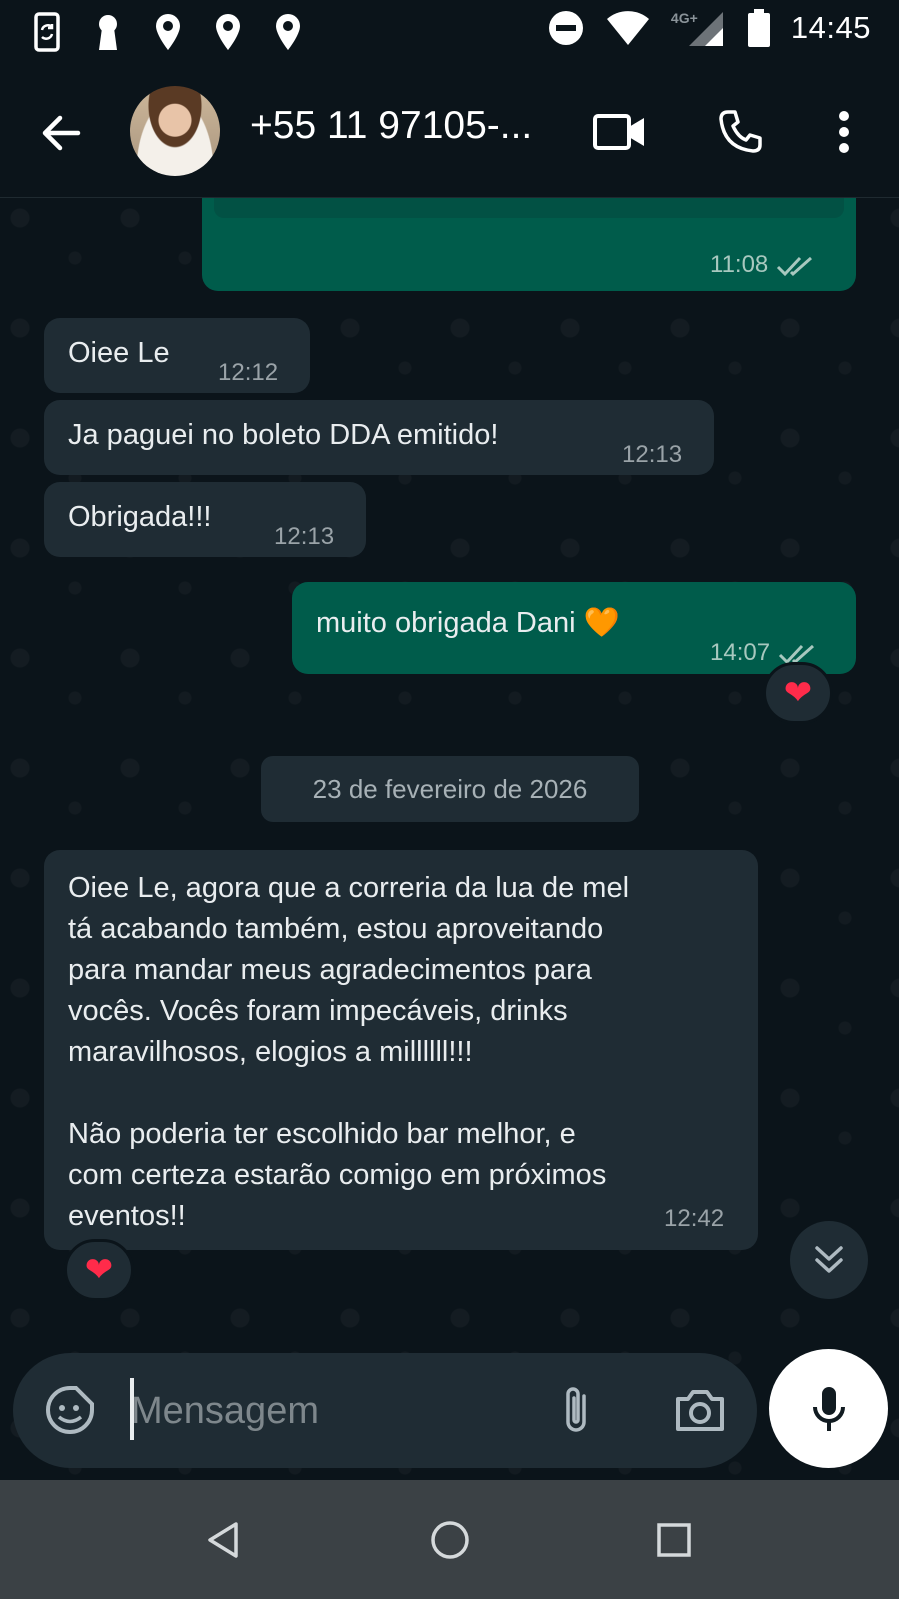 This screenshot has height=1599, width=899. I want to click on wifi-icon, so click(627, 28).